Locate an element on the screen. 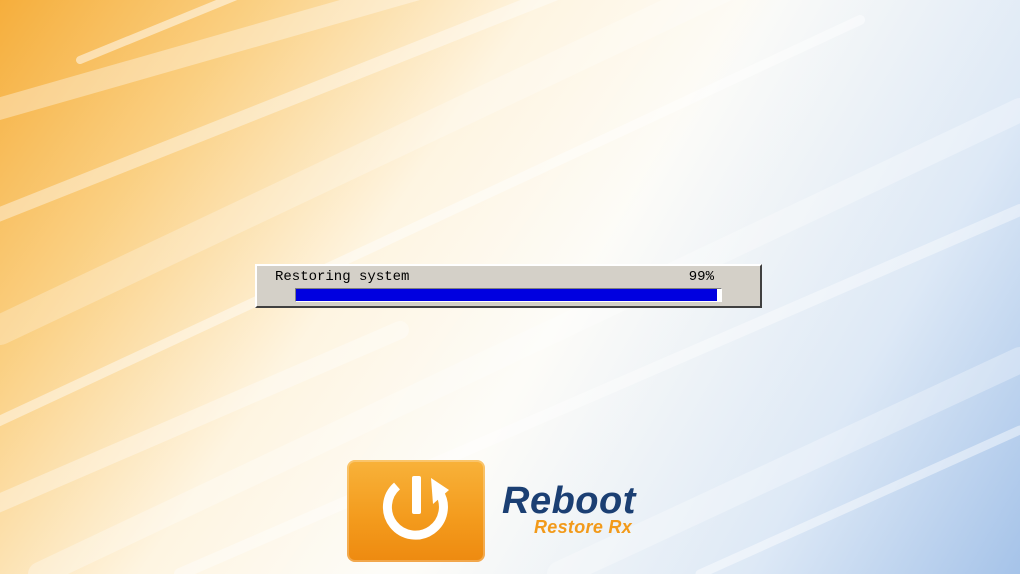 The image size is (1020, 574). restore-progress-dialog: Restoring system 99% is located at coordinates (508, 286).